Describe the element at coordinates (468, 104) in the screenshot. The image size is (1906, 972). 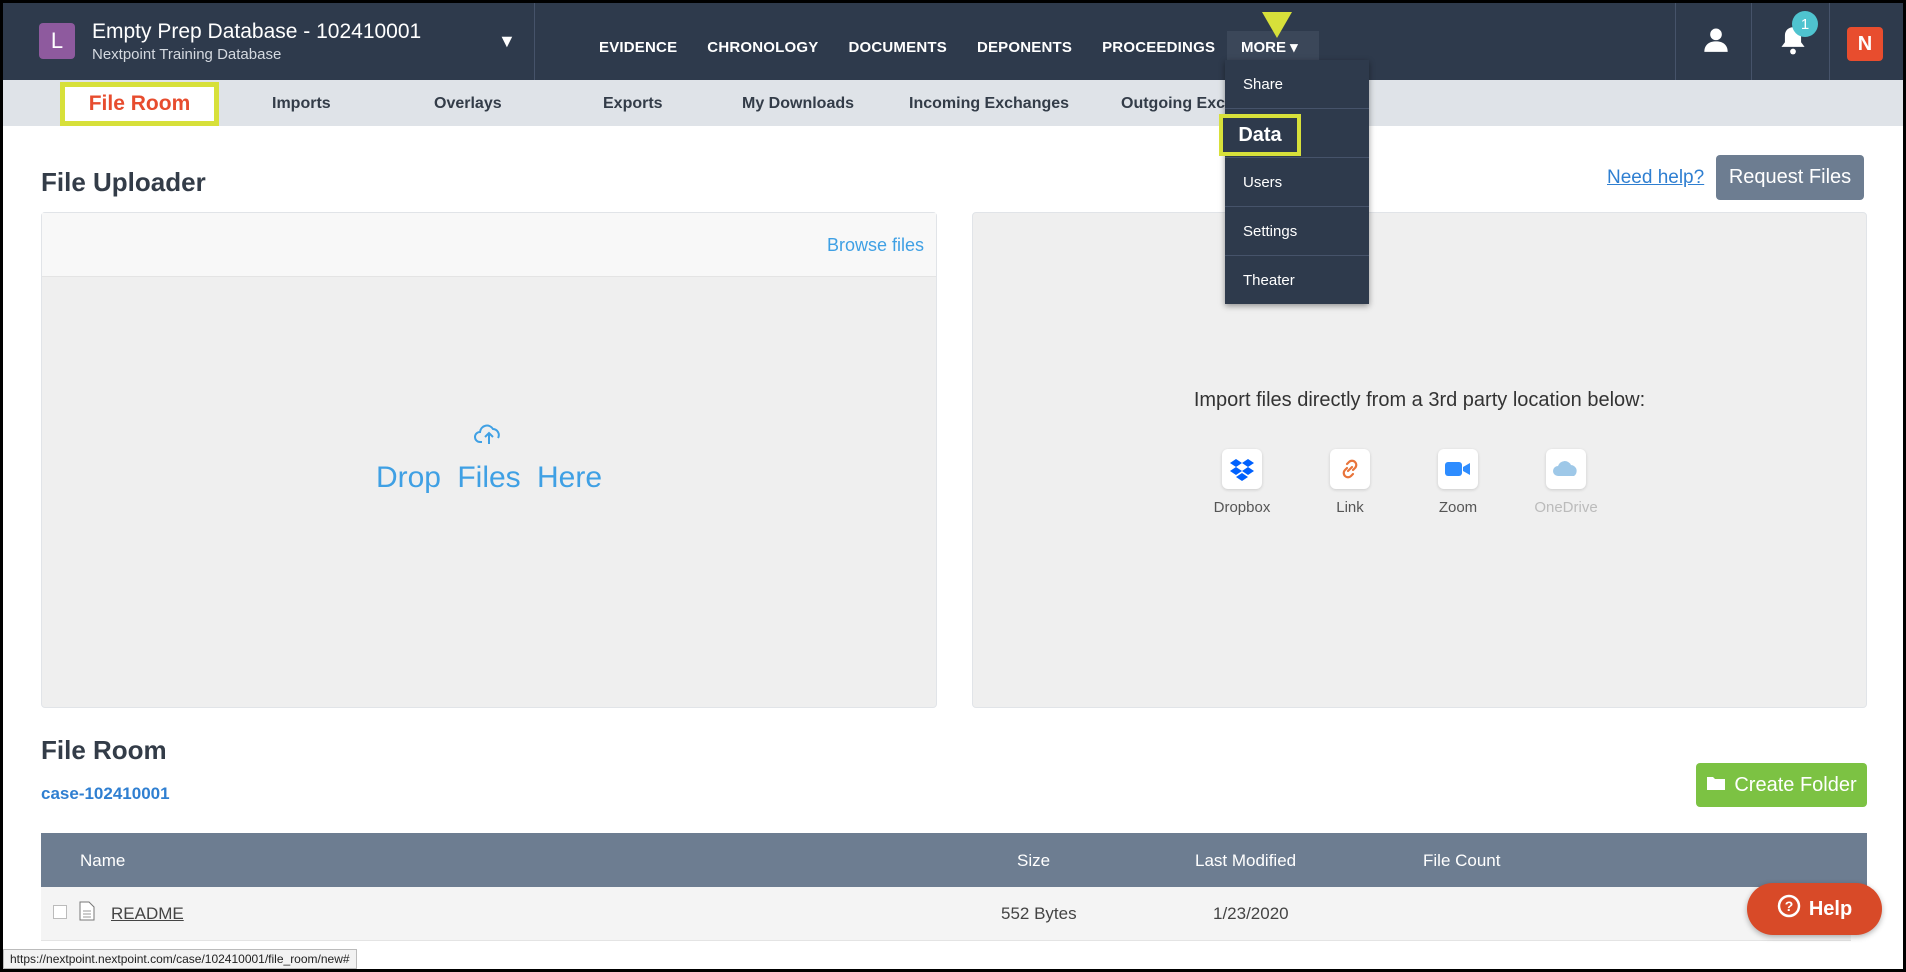
I see `tab-overlays: Overlays` at that location.